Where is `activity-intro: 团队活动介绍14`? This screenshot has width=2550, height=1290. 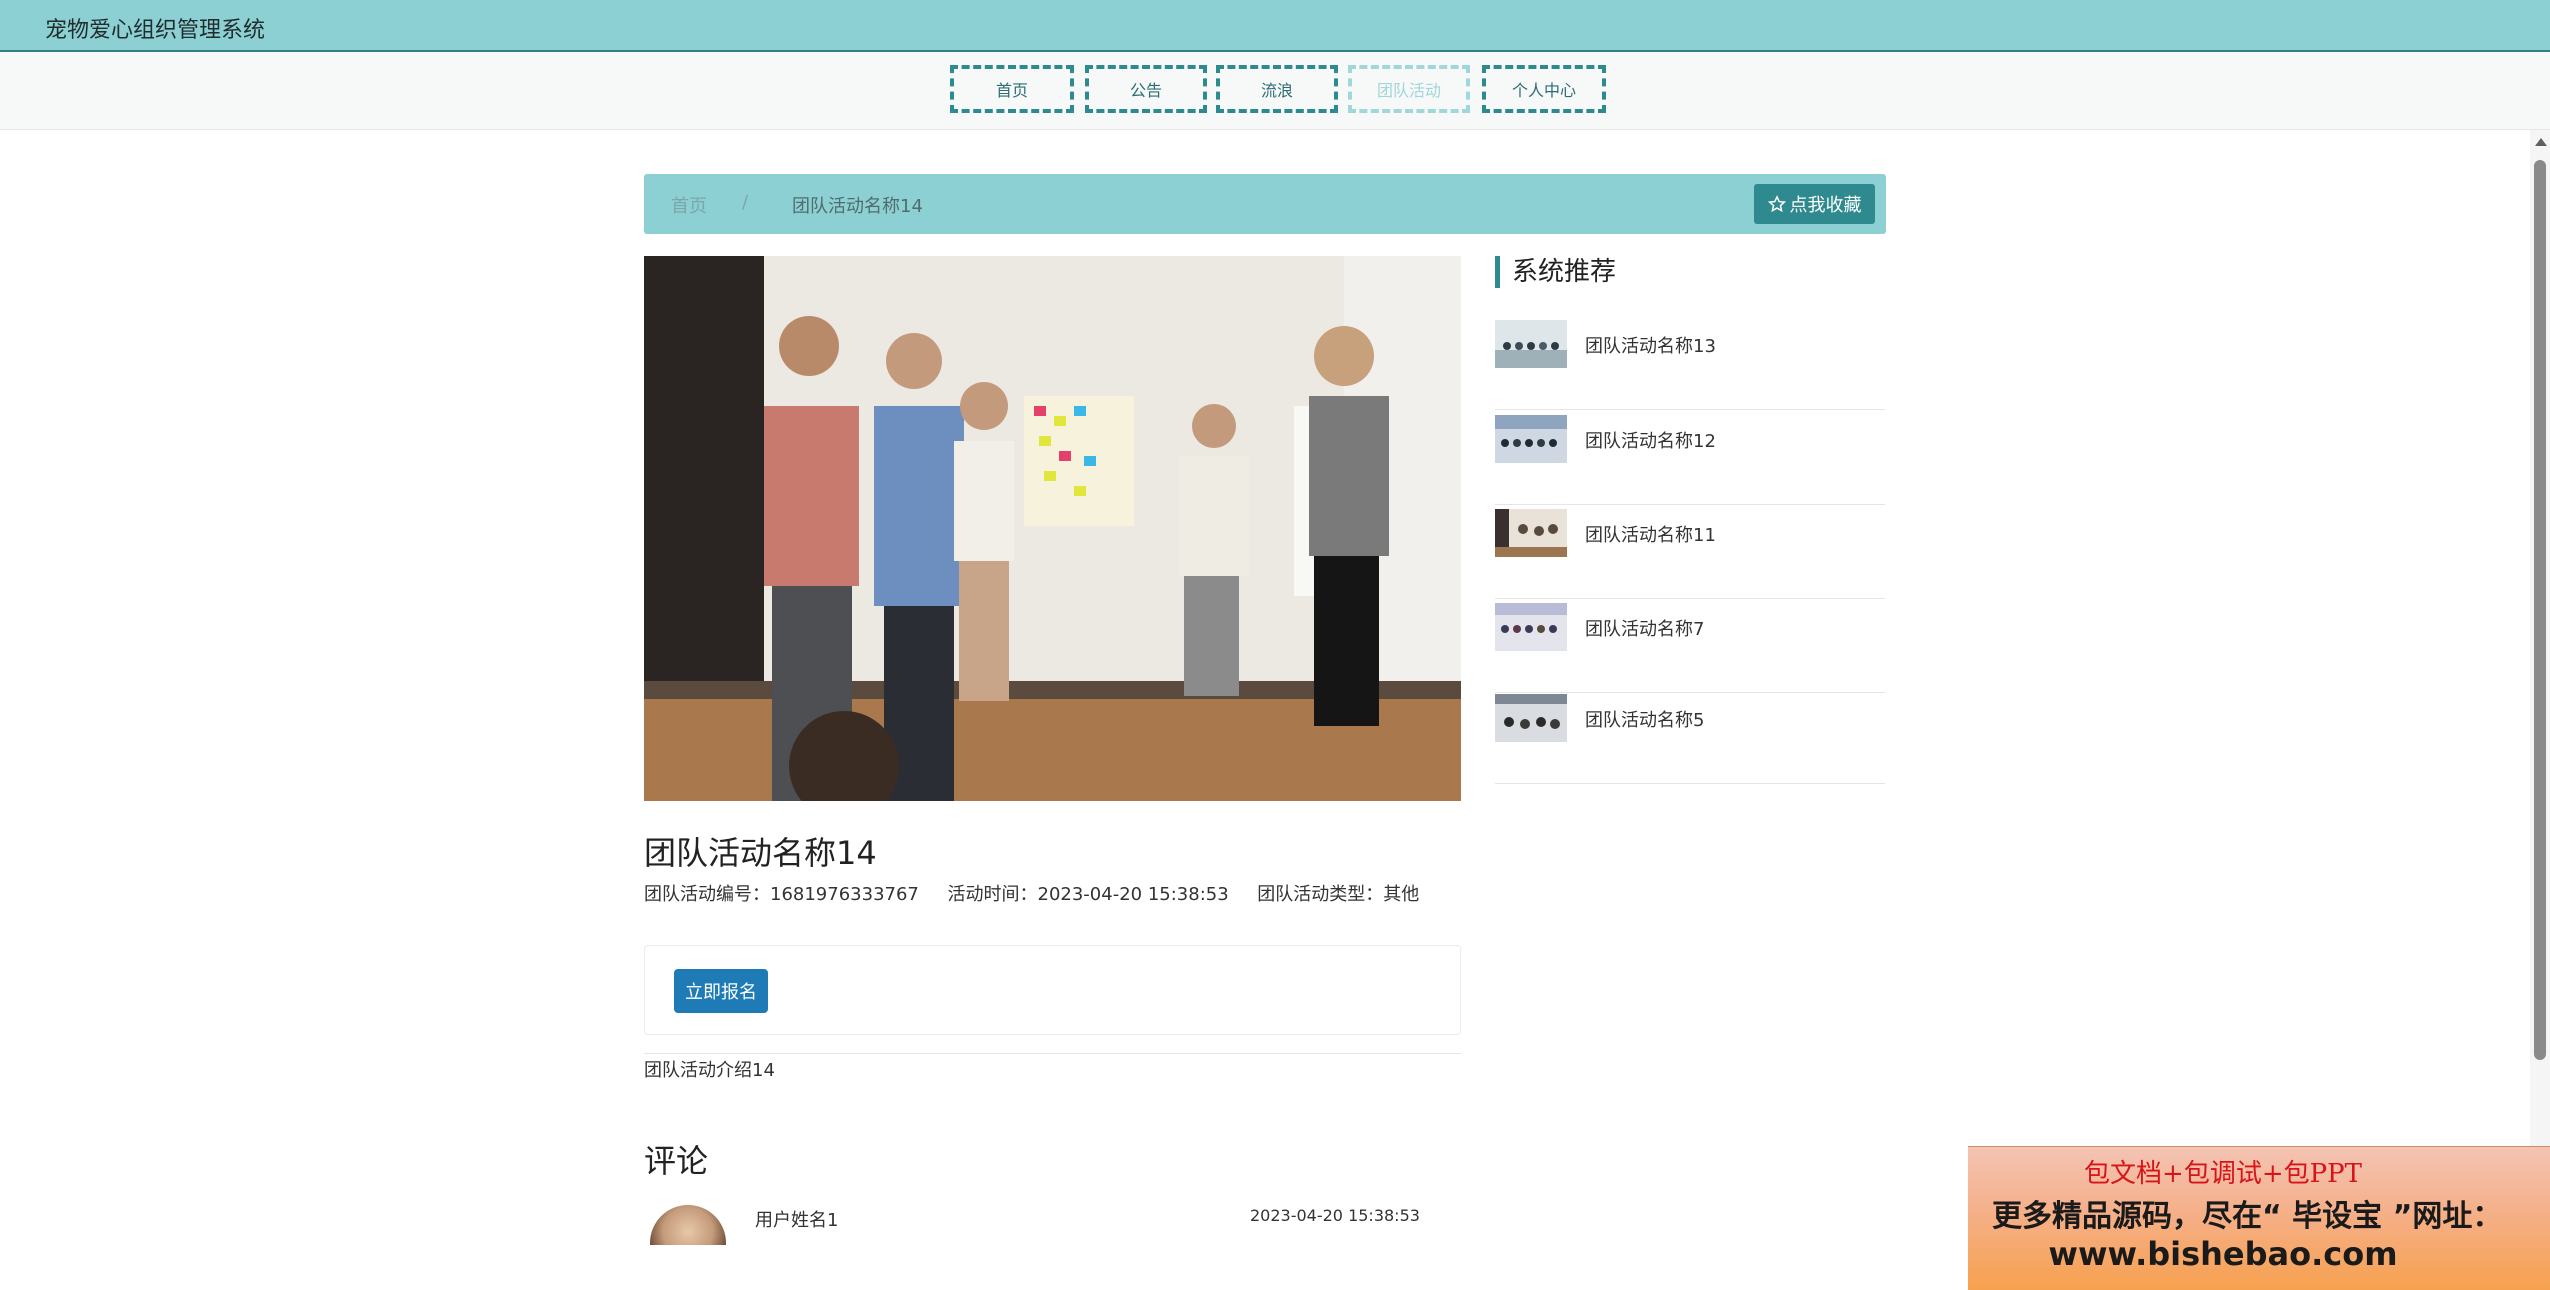
activity-intro: 团队活动介绍14 is located at coordinates (709, 1070).